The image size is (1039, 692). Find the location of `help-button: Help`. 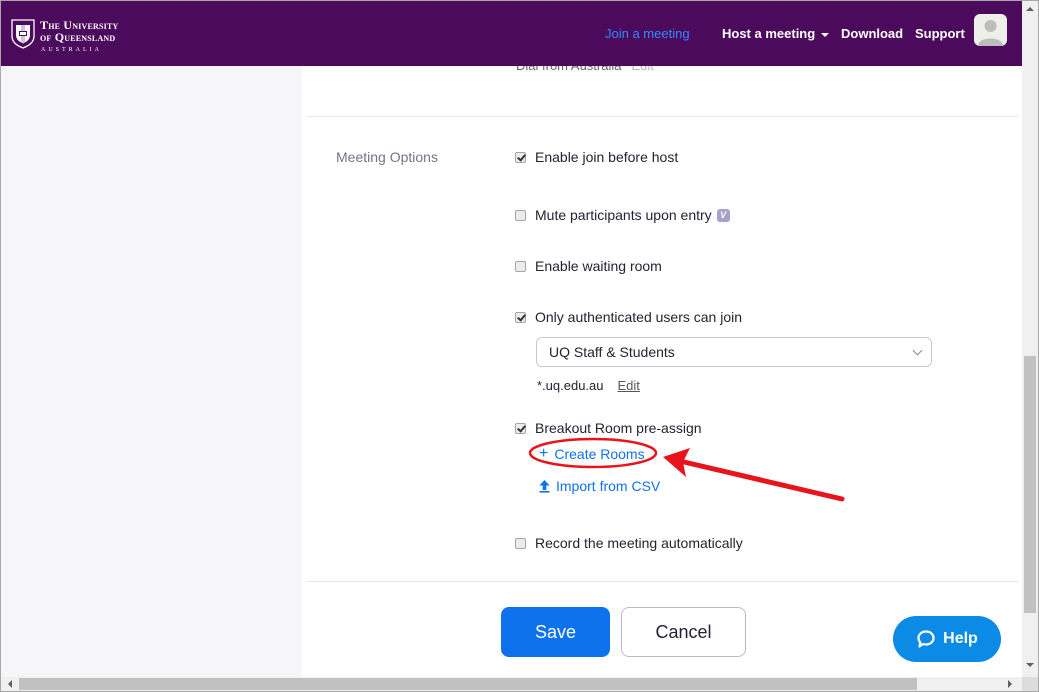

help-button: Help is located at coordinates (947, 639).